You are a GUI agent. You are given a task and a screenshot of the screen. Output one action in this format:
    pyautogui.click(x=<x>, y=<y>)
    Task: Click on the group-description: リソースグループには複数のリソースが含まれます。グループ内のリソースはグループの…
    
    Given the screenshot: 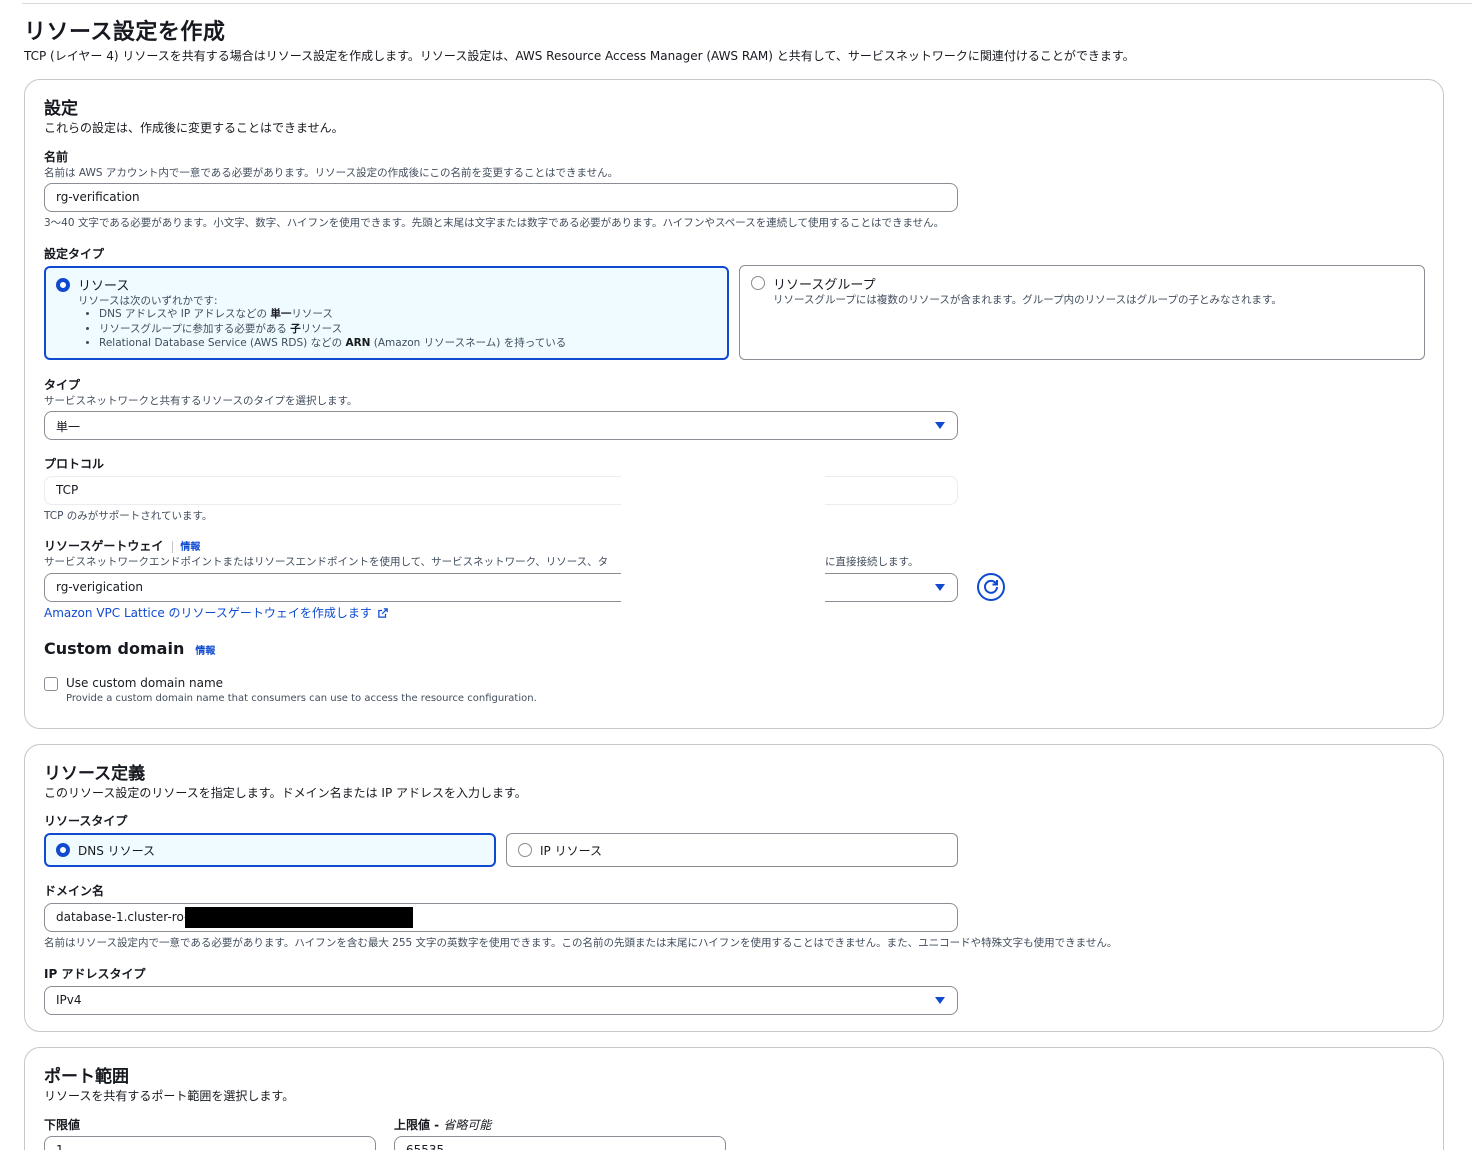 What is the action you would take?
    pyautogui.click(x=1027, y=300)
    